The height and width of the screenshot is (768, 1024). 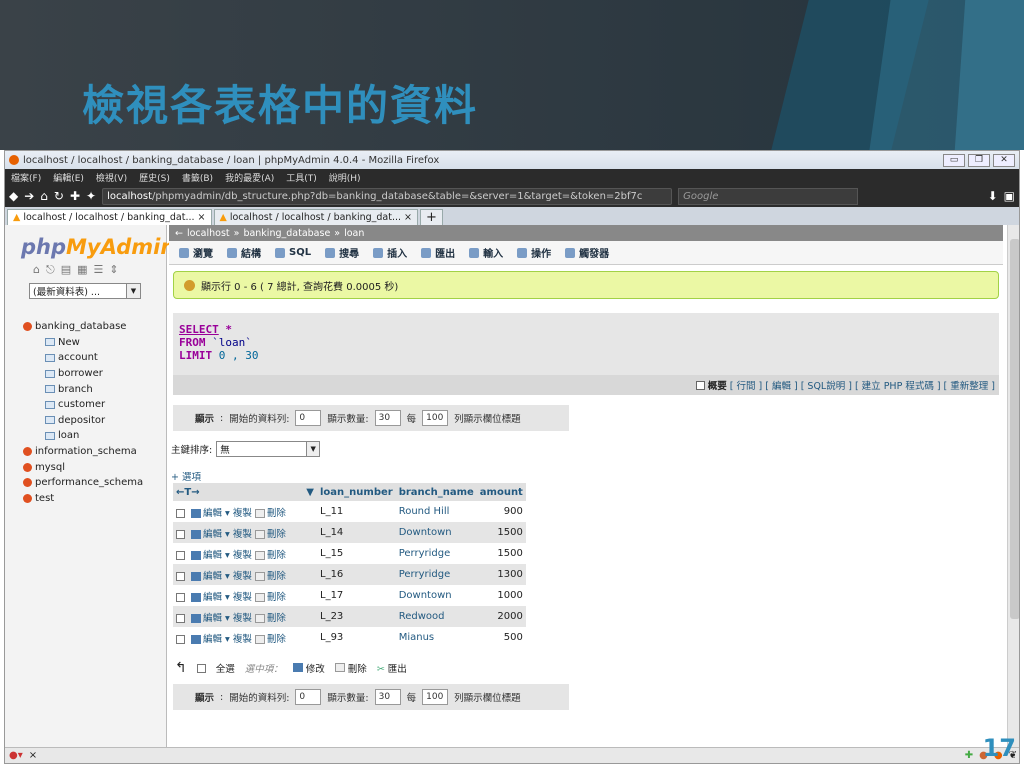 I want to click on link-explain: [ SQL說明 ], so click(x=826, y=385).